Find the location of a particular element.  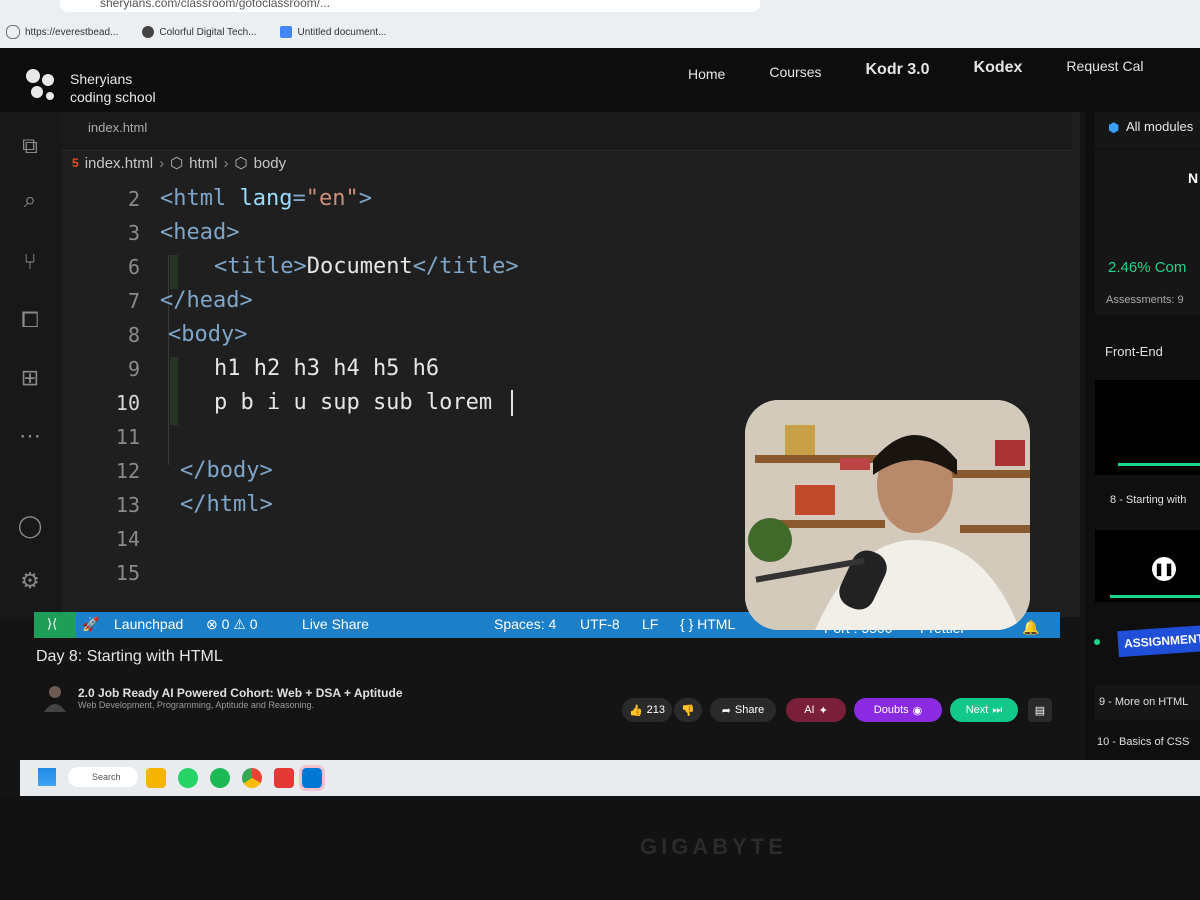

line-number: 8 is located at coordinates (133, 335).